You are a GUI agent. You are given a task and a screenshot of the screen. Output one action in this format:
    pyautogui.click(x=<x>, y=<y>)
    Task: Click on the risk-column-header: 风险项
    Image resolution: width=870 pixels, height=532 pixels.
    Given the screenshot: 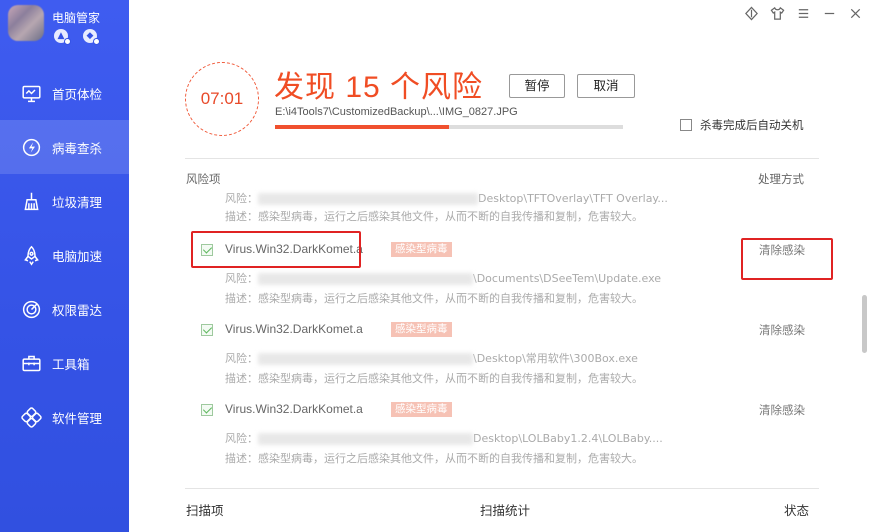 What is the action you would take?
    pyautogui.click(x=203, y=179)
    